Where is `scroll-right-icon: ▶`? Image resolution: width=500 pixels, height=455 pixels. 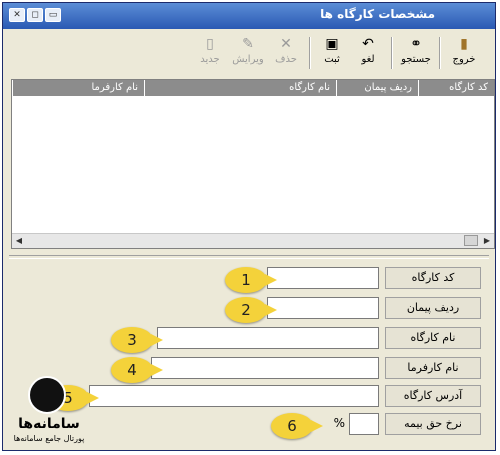
scroll-right-icon: ▶ is located at coordinates (487, 240).